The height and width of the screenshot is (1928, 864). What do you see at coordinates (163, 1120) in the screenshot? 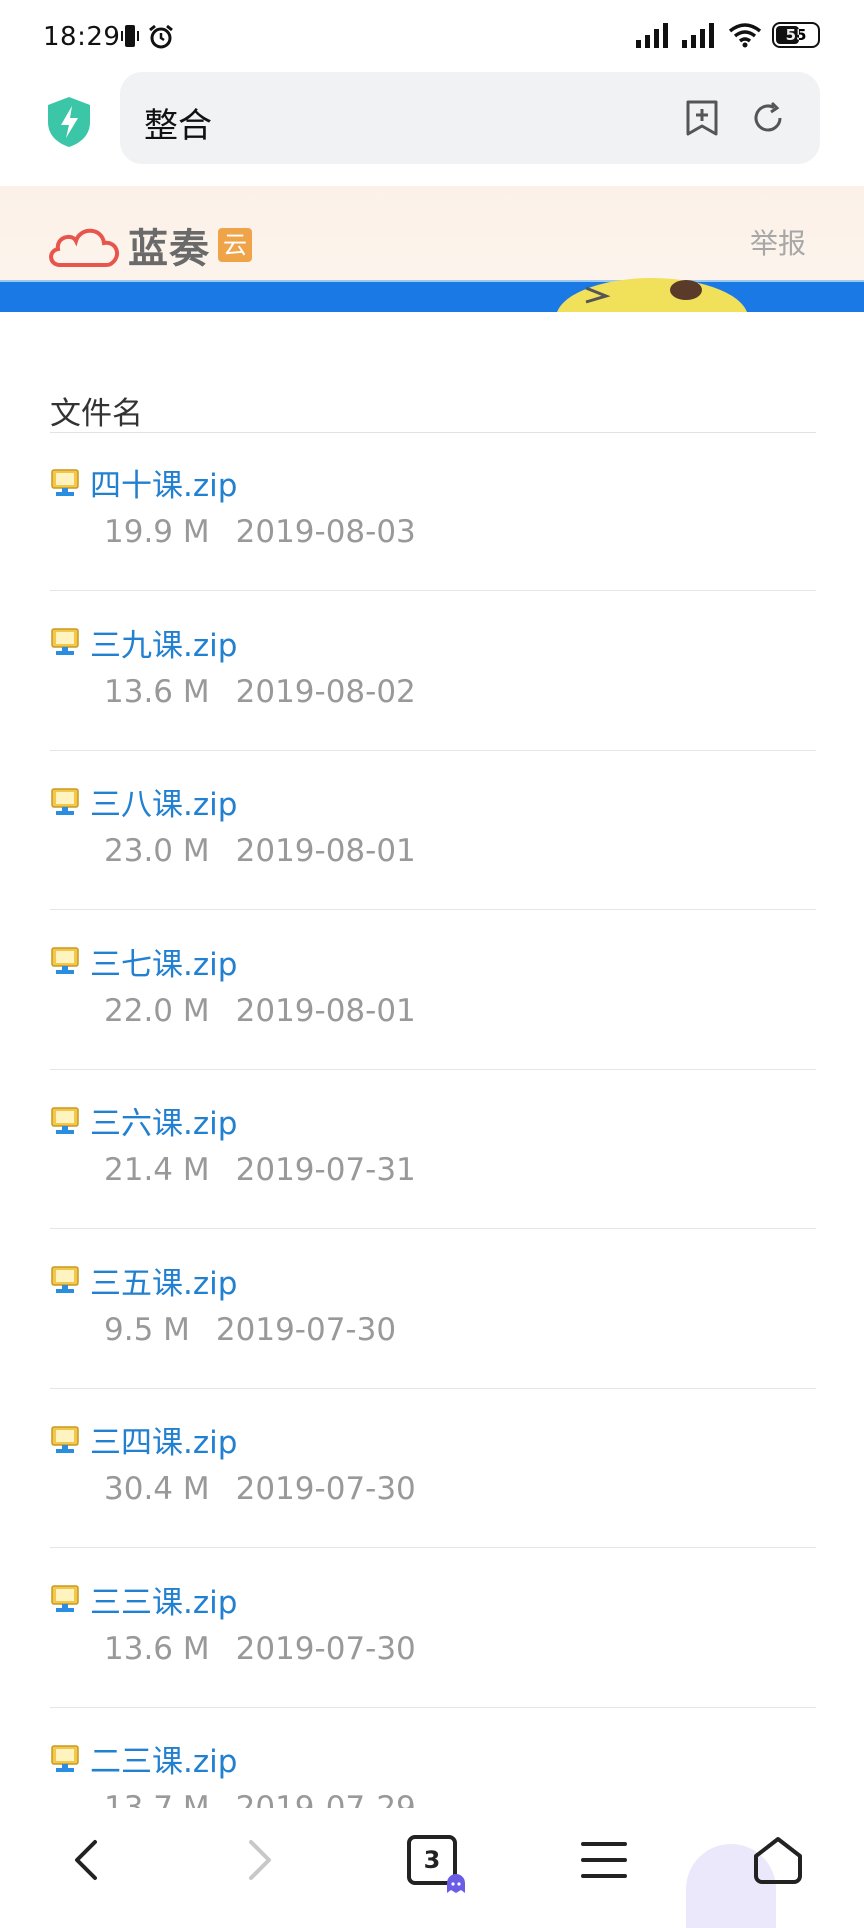
I see `file-name-link: 三六课.zip` at bounding box center [163, 1120].